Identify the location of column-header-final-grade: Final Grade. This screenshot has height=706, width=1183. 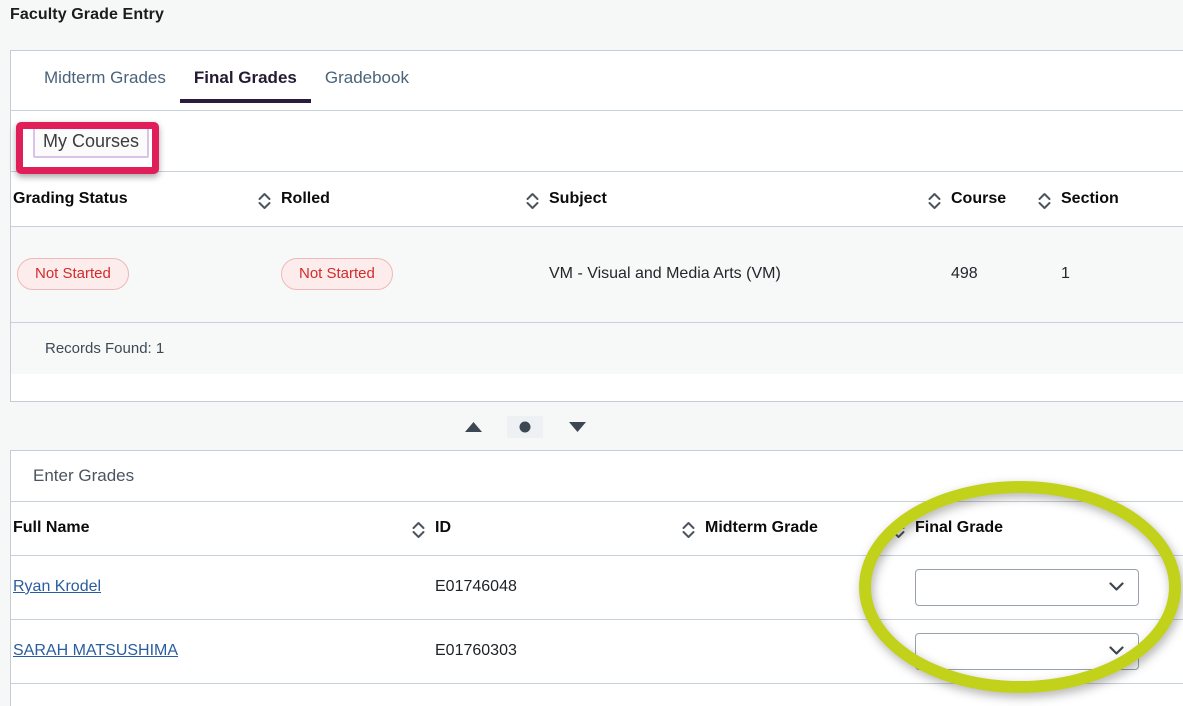
(1048, 529).